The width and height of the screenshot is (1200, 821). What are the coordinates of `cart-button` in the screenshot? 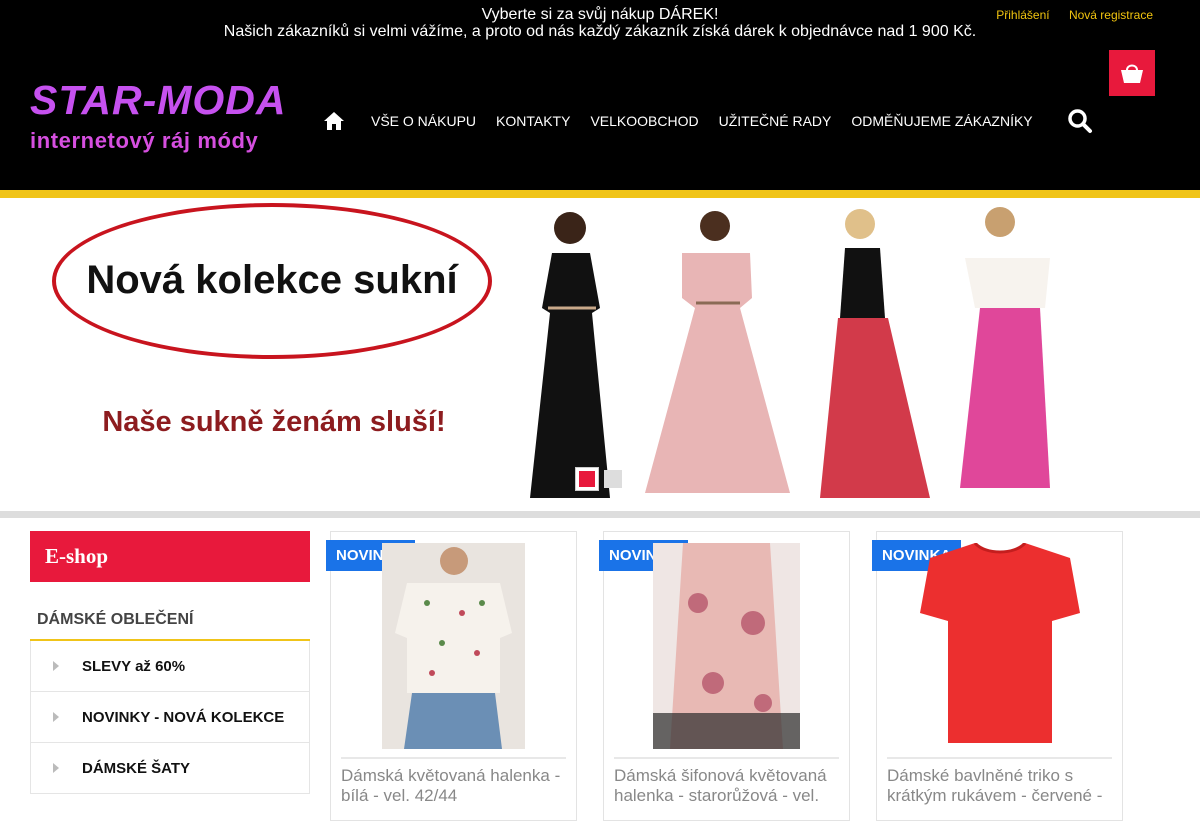 It's located at (1132, 73).